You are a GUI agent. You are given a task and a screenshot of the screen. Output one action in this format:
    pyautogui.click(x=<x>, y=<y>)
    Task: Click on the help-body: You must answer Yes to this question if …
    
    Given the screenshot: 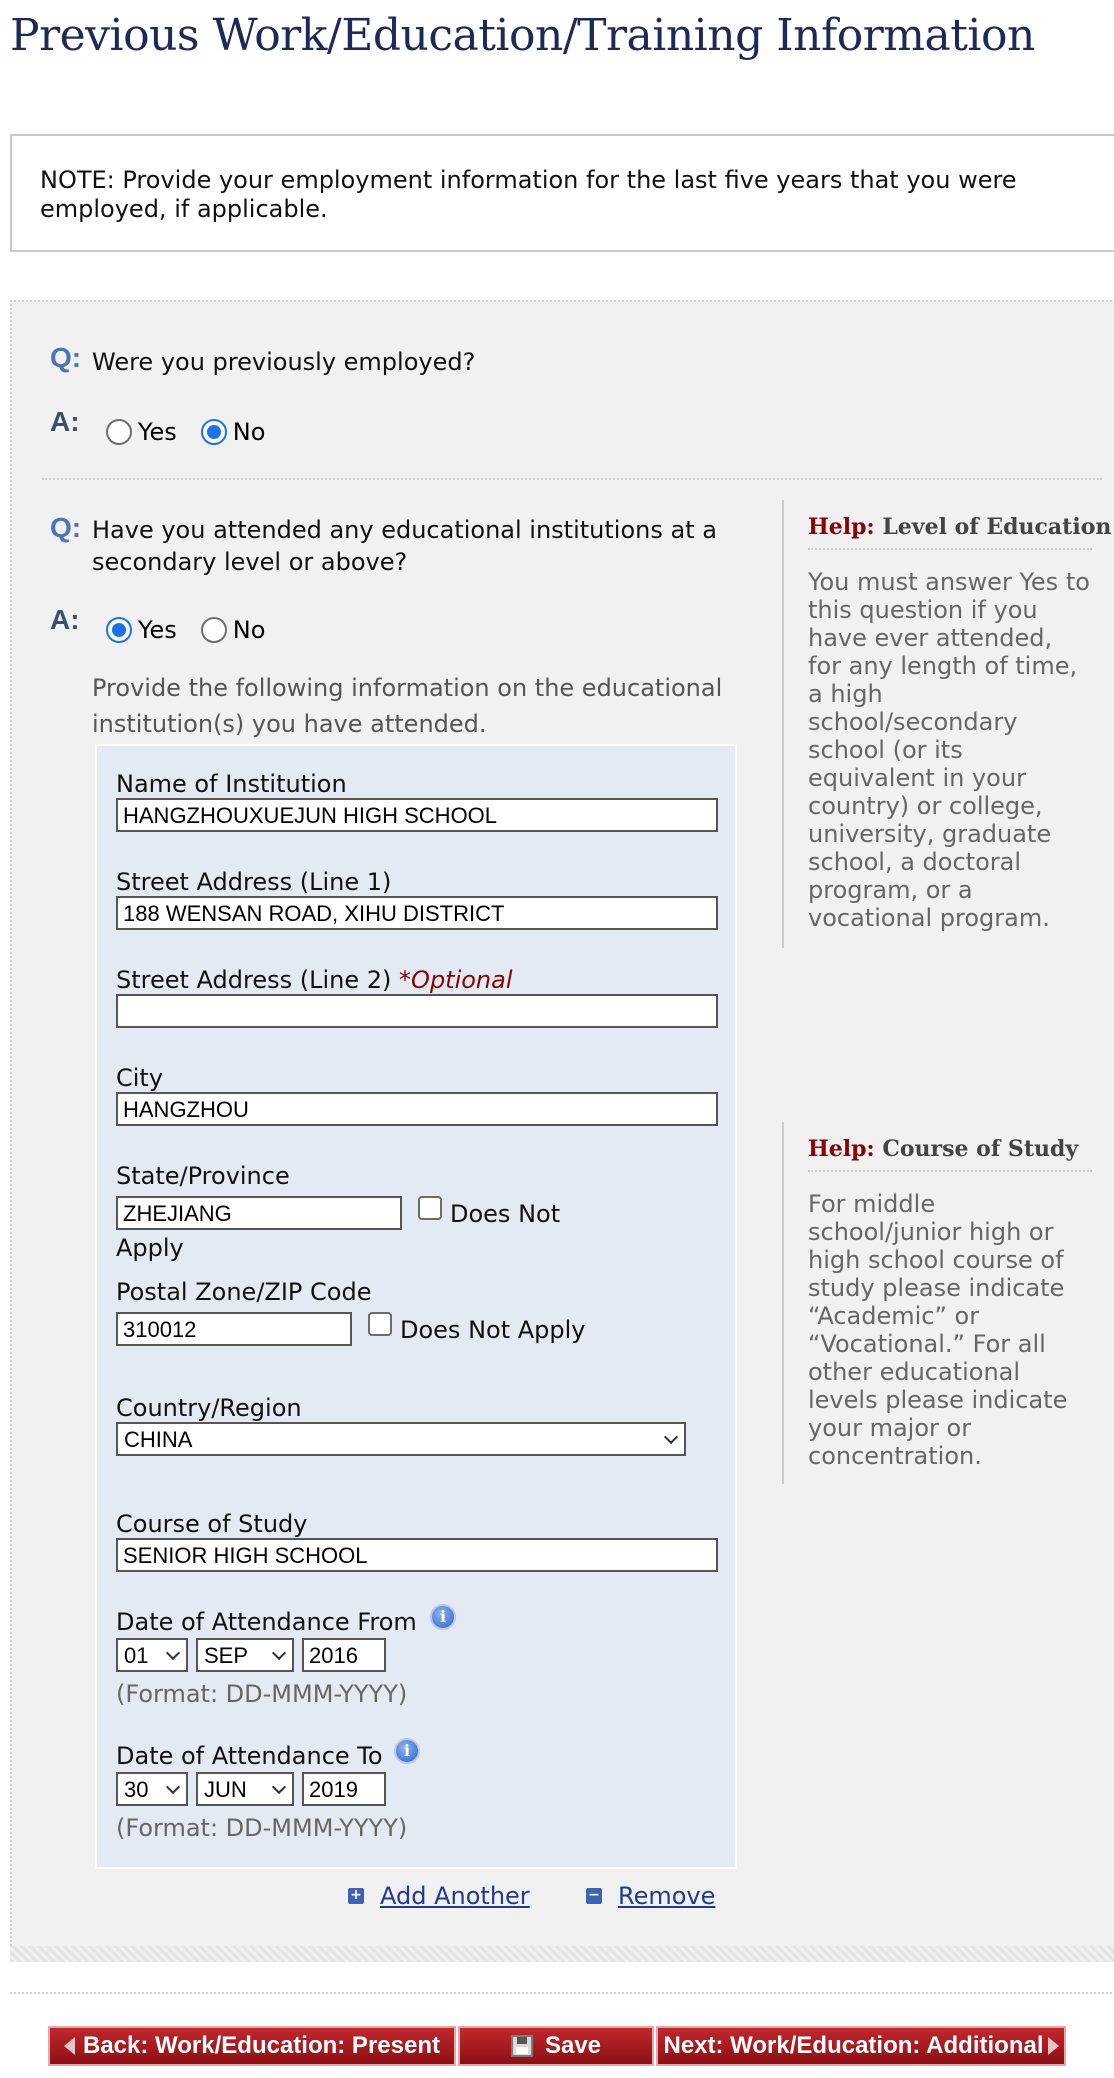 What is the action you would take?
    pyautogui.click(x=949, y=750)
    